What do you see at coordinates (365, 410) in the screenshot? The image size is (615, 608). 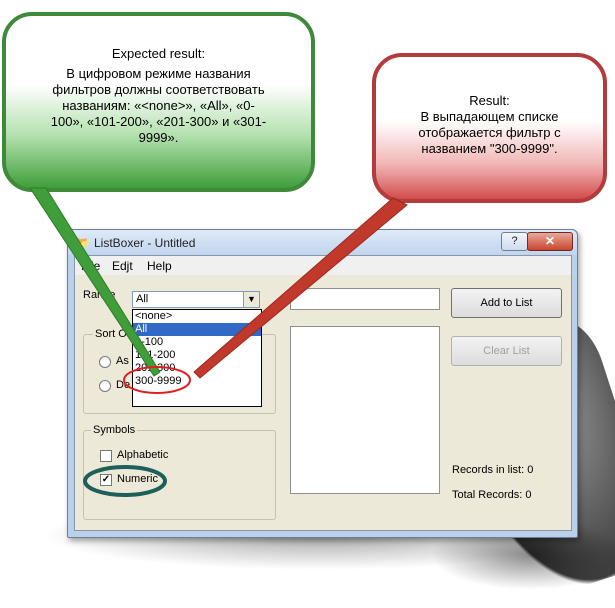 I see `items-listbox` at bounding box center [365, 410].